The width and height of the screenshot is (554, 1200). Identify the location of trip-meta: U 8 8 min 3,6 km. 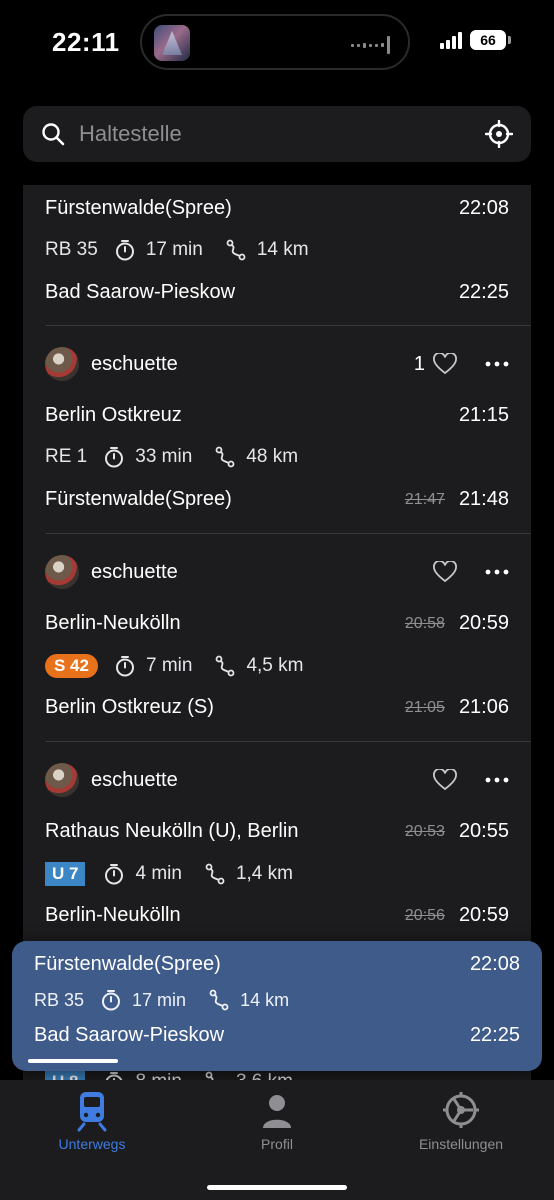
(180, 1075).